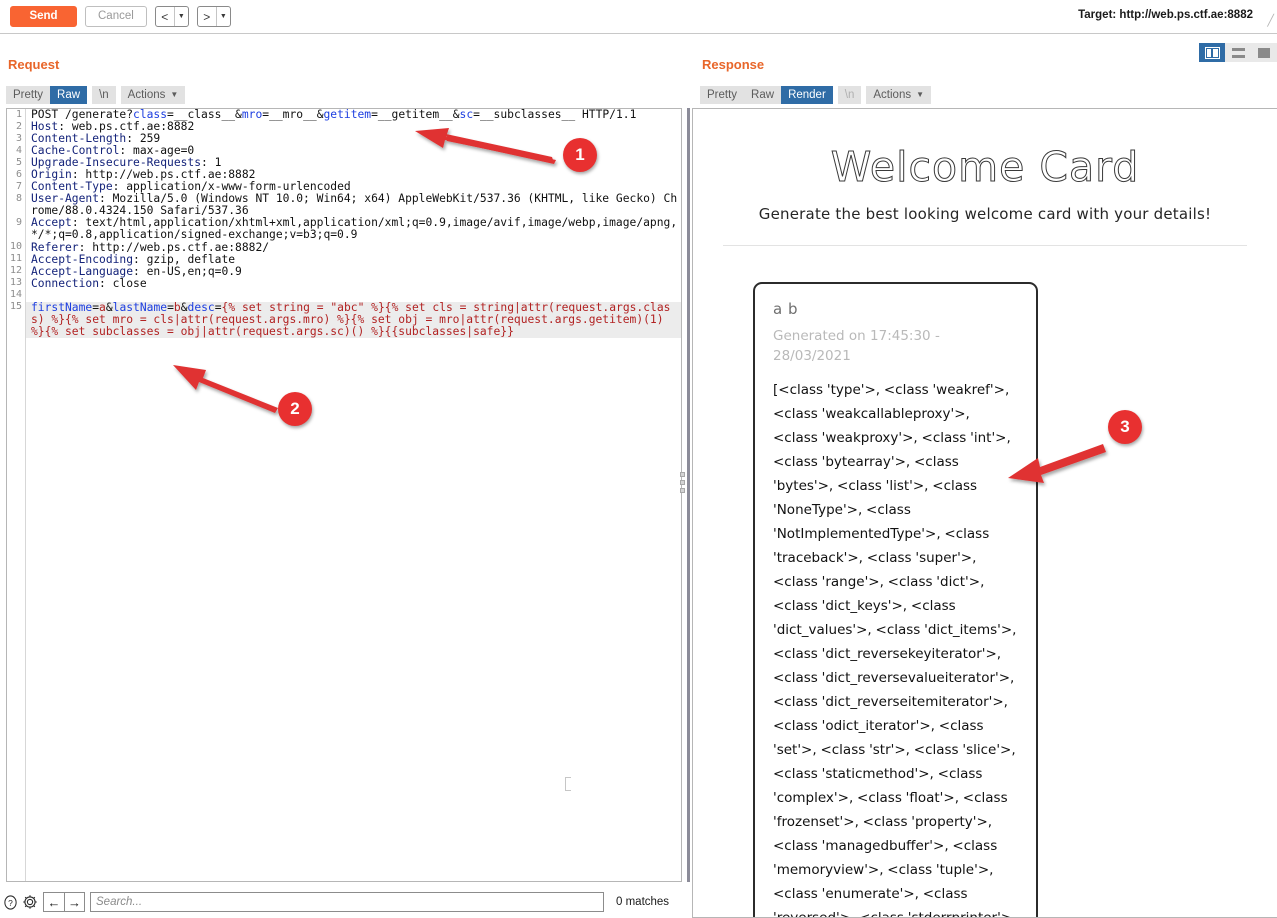 Image resolution: width=1277 pixels, height=918 pixels. Describe the element at coordinates (1125, 427) in the screenshot. I see `annotation-badge-3: 3` at that location.